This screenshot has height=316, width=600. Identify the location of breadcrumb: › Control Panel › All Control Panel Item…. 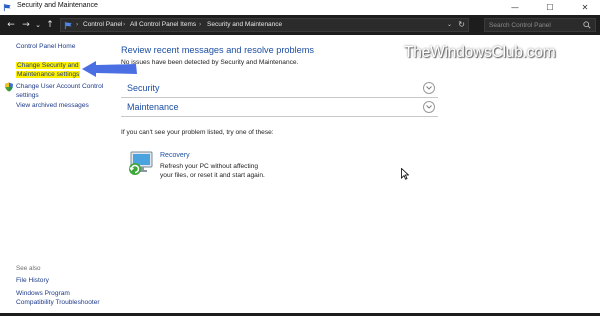
(264, 25).